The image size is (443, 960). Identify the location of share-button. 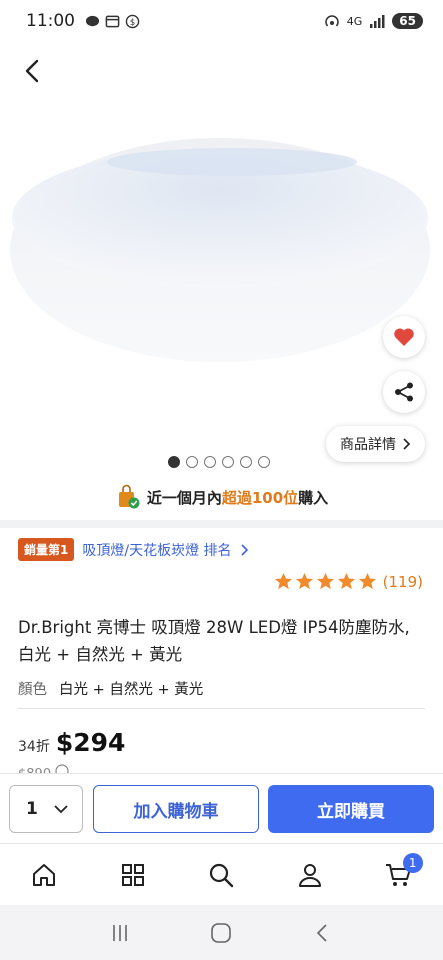
(404, 392).